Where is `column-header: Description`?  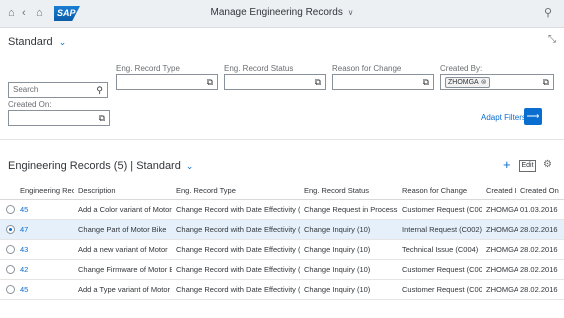
column-header: Description is located at coordinates (124, 191).